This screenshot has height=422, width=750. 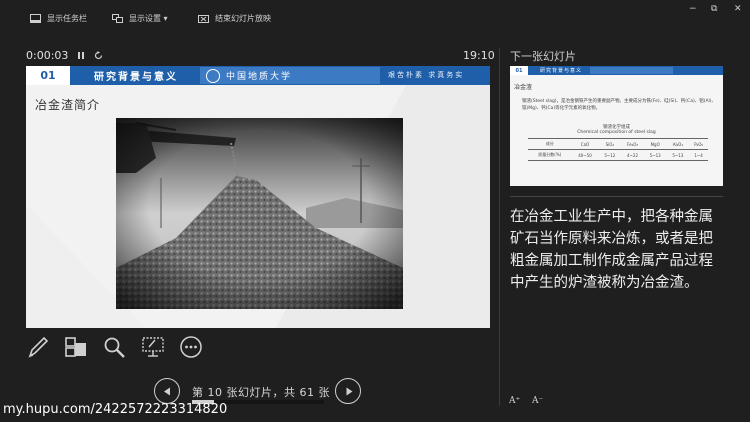 What do you see at coordinates (631, 70) in the screenshot?
I see `next-slide-logo-strip` at bounding box center [631, 70].